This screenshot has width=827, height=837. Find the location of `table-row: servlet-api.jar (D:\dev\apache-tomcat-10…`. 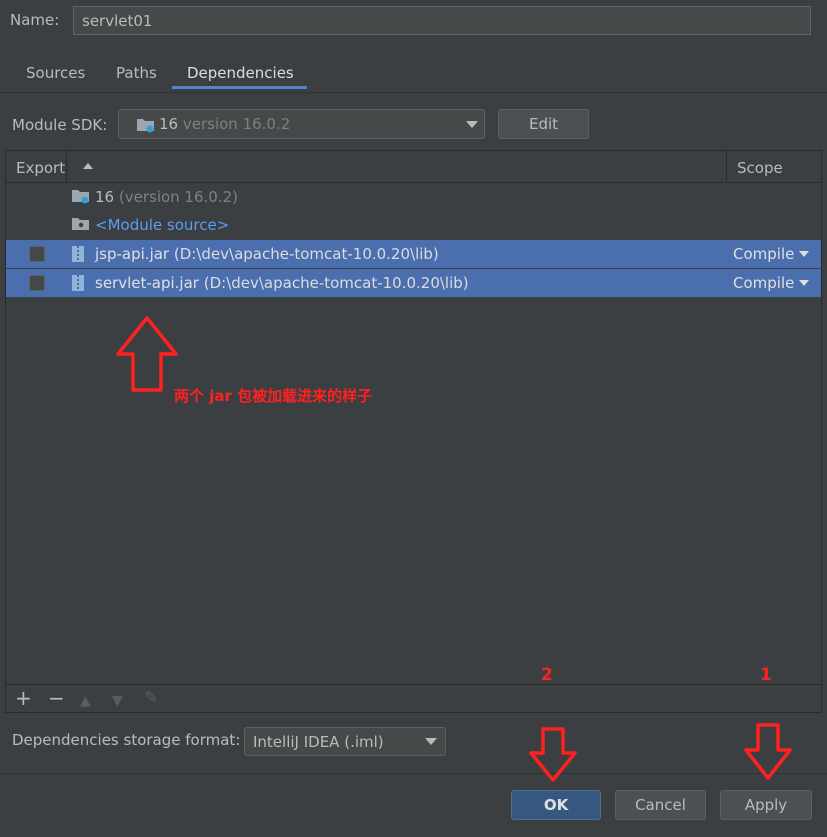

table-row: servlet-api.jar (D:\dev\apache-tomcat-10… is located at coordinates (413, 283).